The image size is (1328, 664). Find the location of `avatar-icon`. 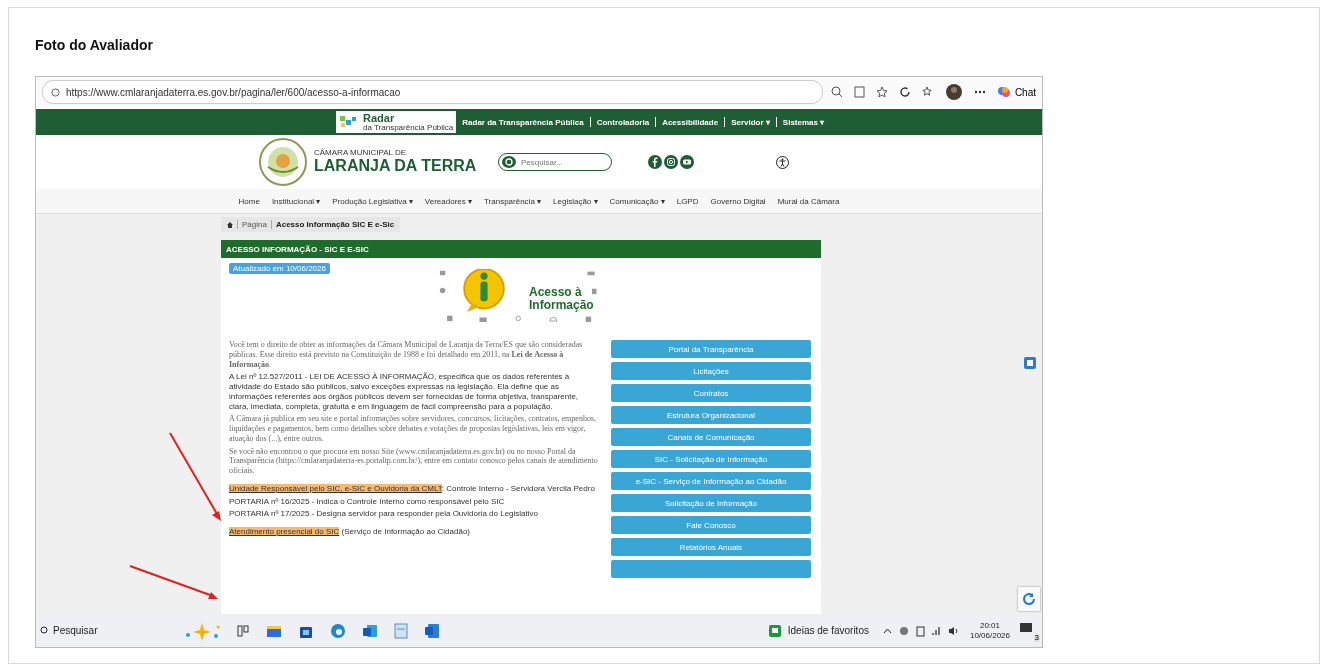

avatar-icon is located at coordinates (953, 92).